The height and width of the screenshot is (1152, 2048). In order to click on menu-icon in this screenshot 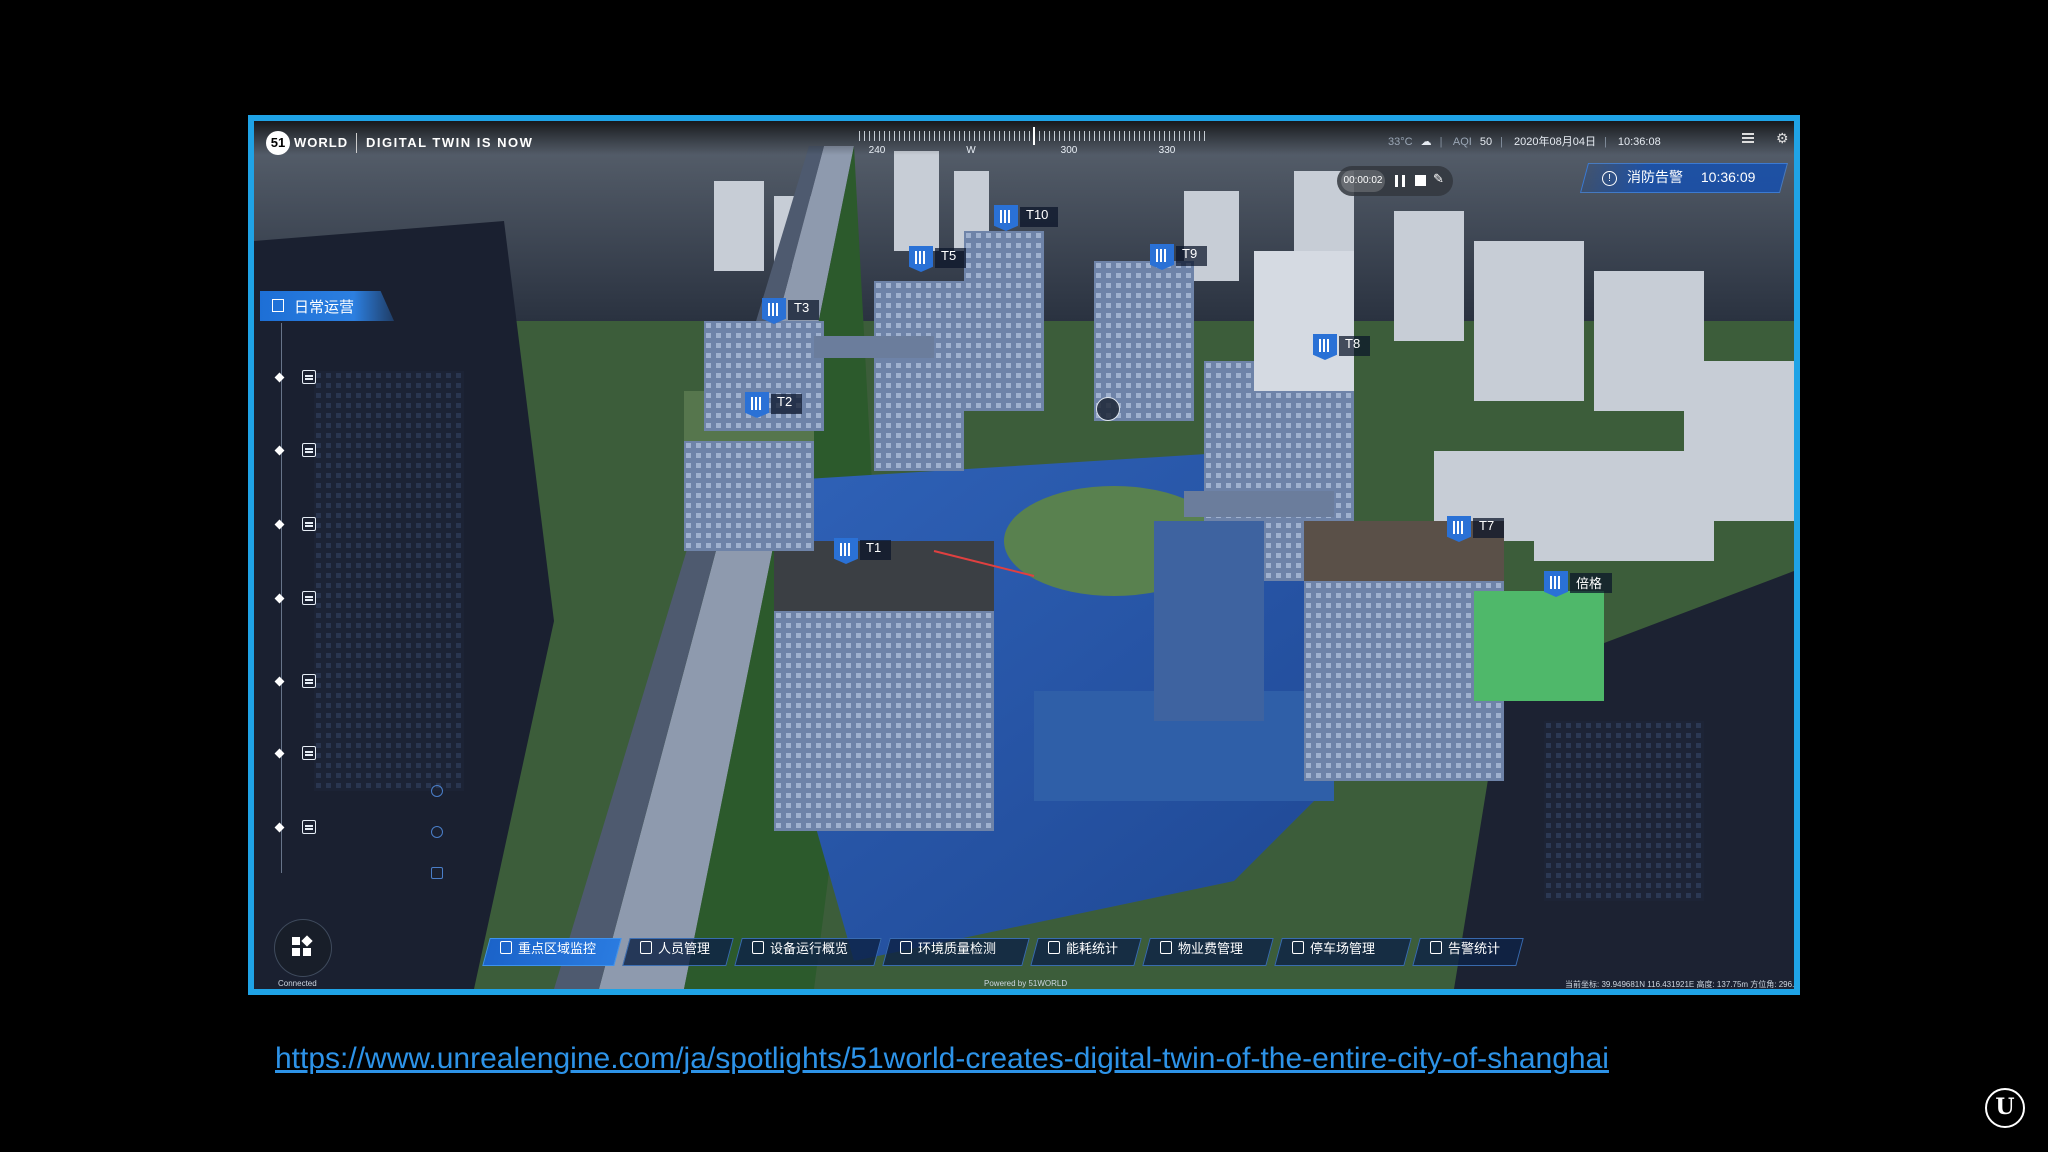, I will do `click(1748, 138)`.